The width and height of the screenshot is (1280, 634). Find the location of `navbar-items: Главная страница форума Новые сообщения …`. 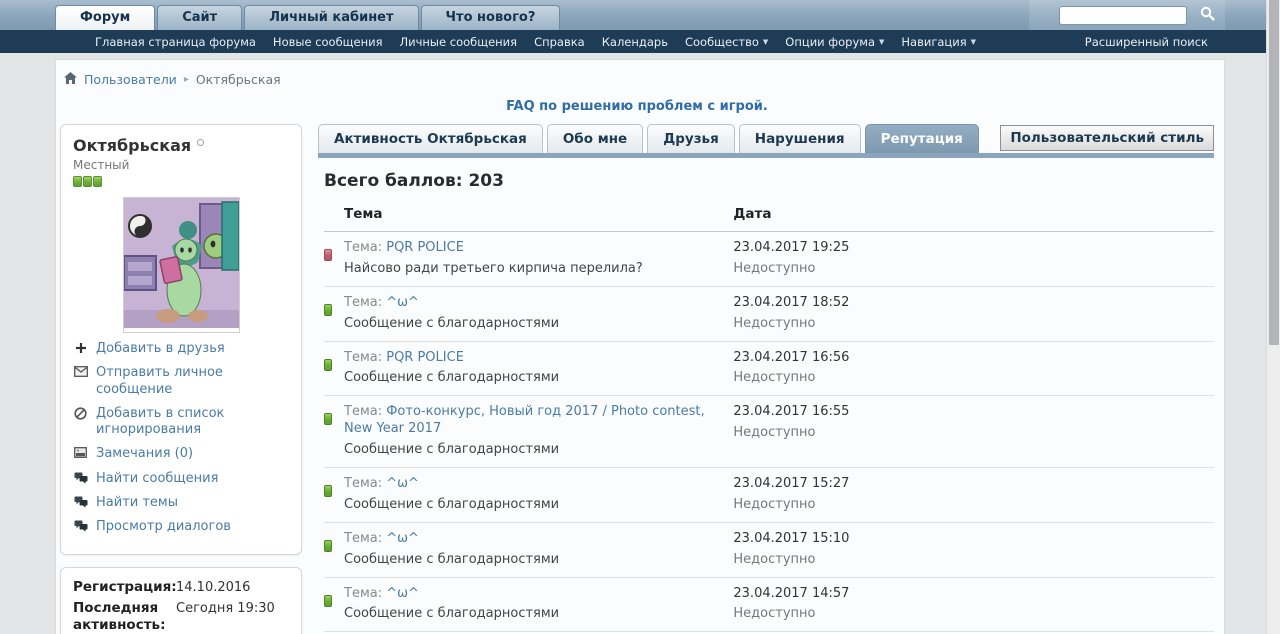

navbar-items: Главная страница форума Новые сообщения … is located at coordinates (535, 42).